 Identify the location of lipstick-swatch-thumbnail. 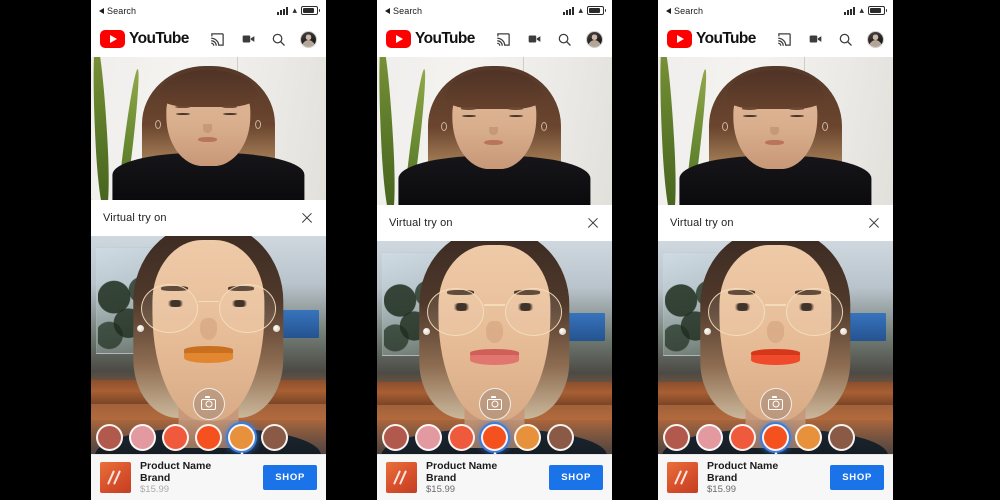
(682, 477).